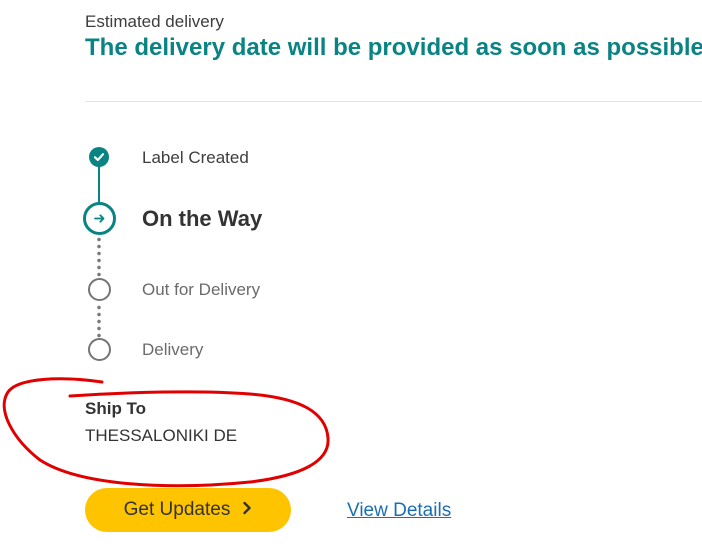  Describe the element at coordinates (201, 289) in the screenshot. I see `step-label-out-for-delivery: Out for Delivery` at that location.